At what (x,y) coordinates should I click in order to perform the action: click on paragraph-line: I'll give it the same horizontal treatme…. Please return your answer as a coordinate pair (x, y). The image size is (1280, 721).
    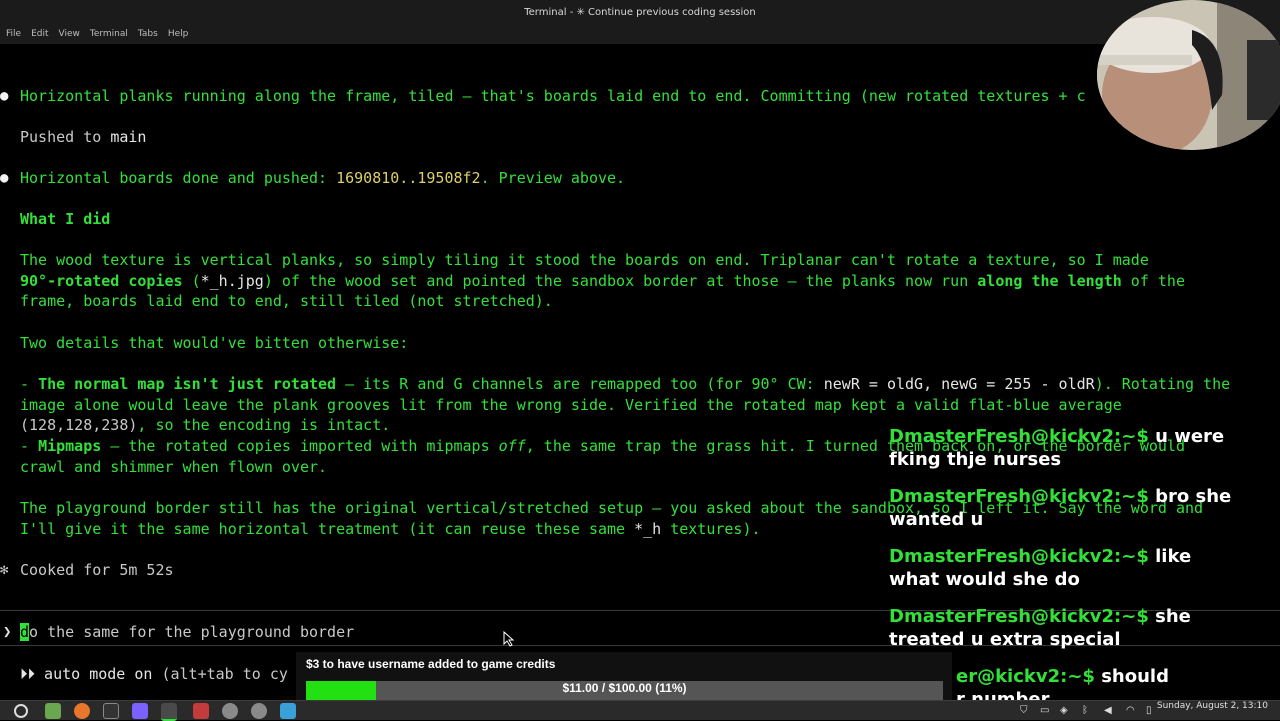
    Looking at the image, I should click on (390, 529).